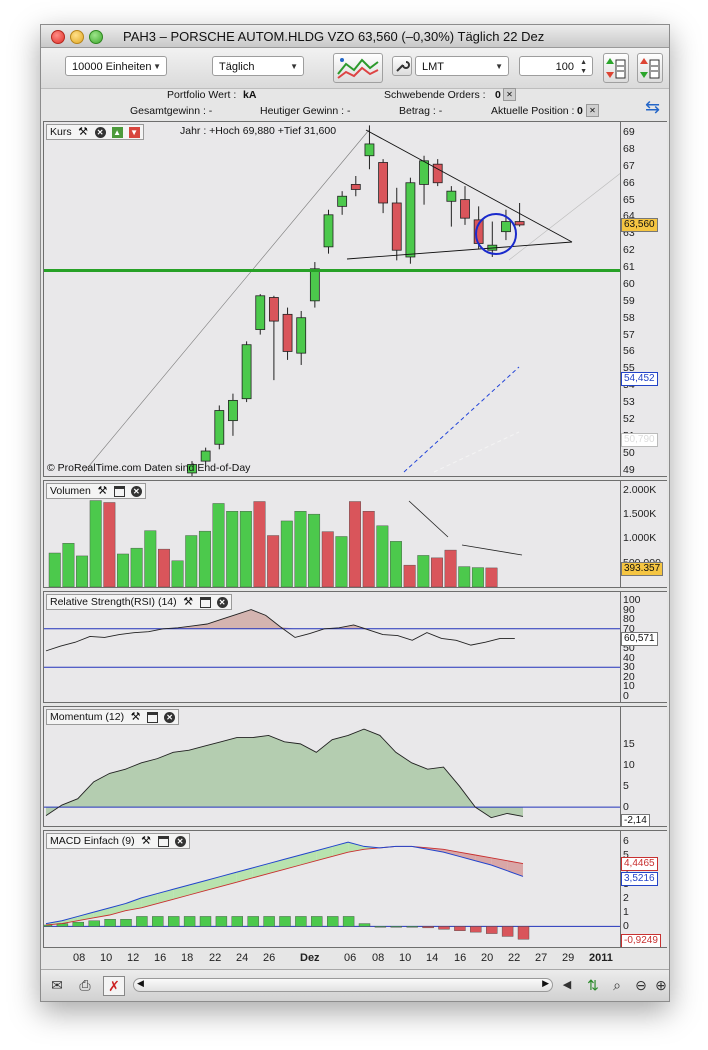  What do you see at coordinates (140, 983) in the screenshot?
I see `scroll-left-icon: ◀` at bounding box center [140, 983].